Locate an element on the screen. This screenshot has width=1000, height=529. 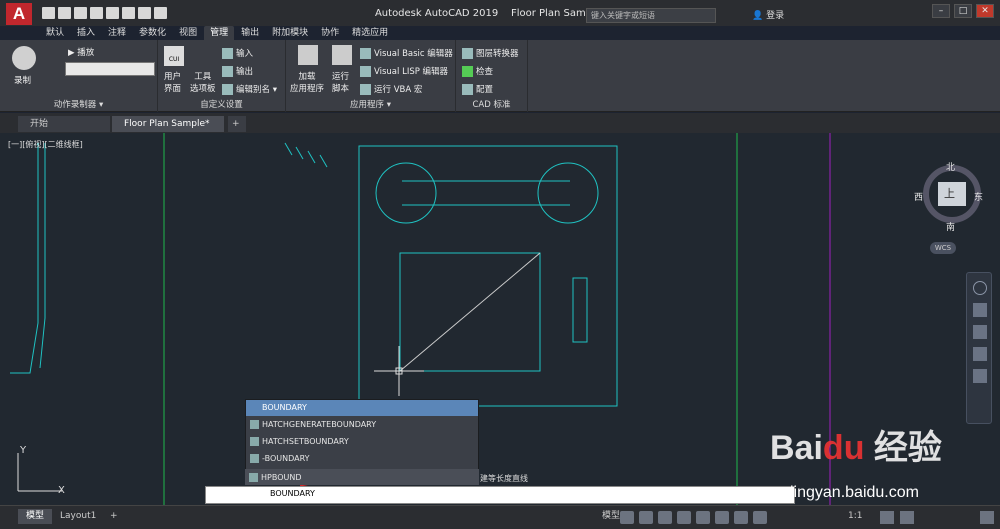
tab-default: 默认 is located at coordinates (55, 33).